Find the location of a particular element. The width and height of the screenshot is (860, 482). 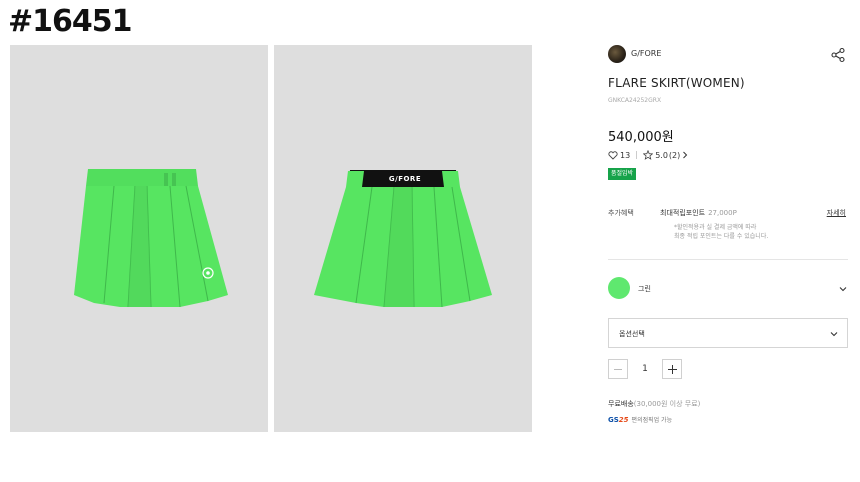

review-count: (2) is located at coordinates (674, 155).